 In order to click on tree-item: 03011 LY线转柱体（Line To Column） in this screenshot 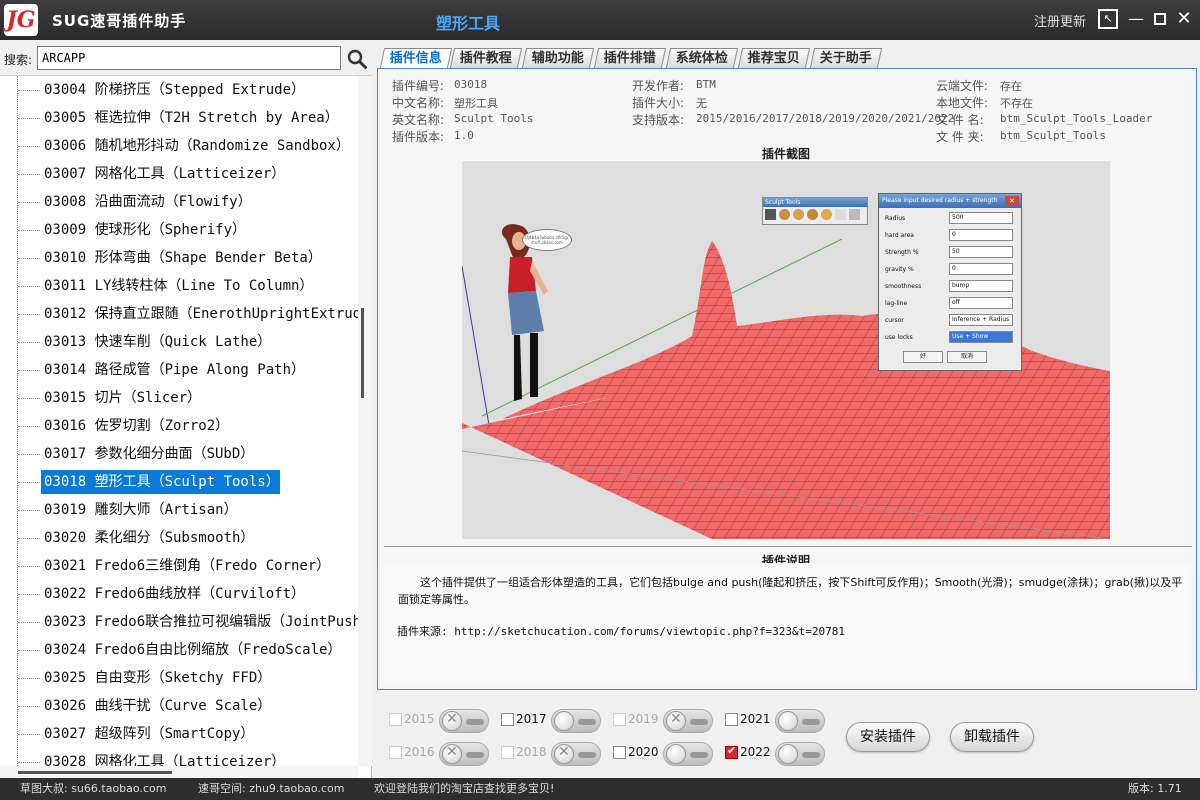, I will do `click(178, 286)`.